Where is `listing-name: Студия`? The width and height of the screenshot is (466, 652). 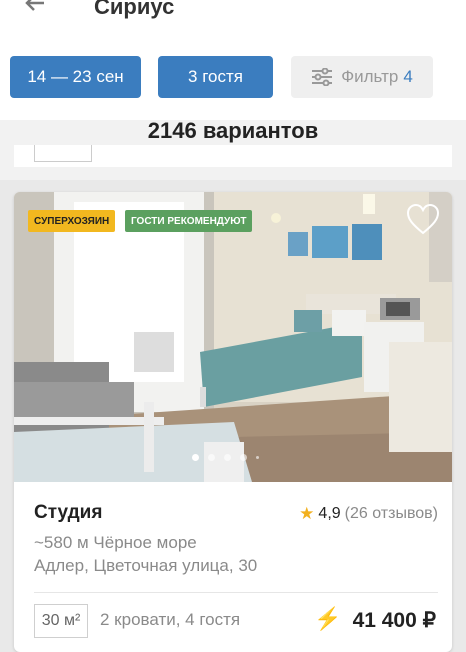
listing-name: Студия is located at coordinates (68, 512).